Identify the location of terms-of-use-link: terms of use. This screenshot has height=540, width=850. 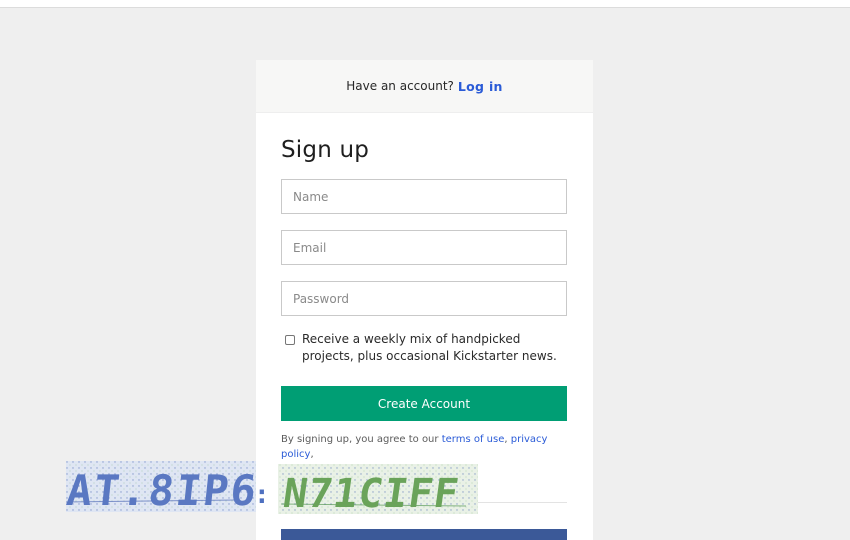
(473, 439).